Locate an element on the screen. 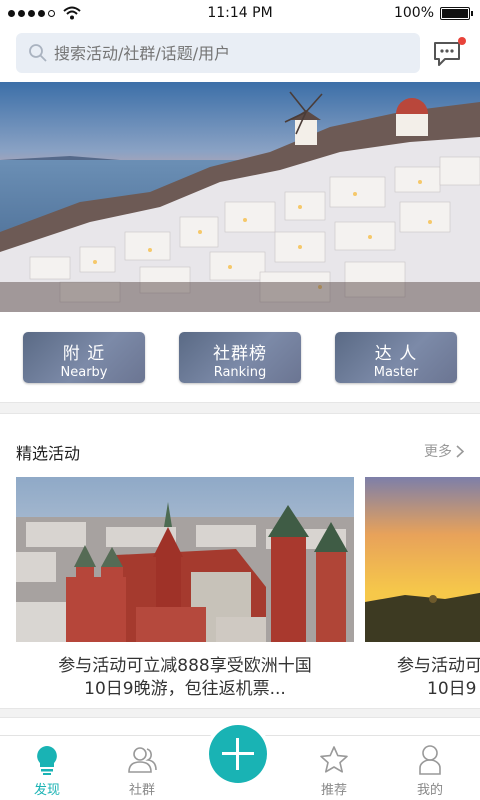  person-icon is located at coordinates (430, 760).